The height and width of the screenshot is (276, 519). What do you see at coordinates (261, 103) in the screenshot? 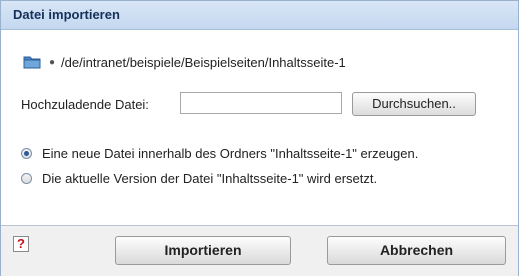
I see `file-input` at bounding box center [261, 103].